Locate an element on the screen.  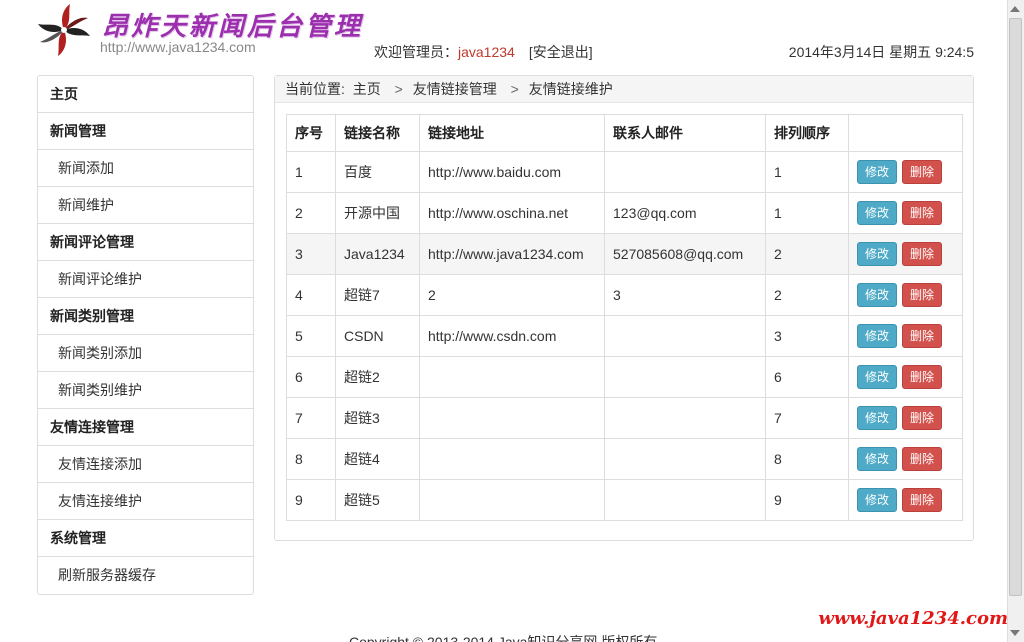
cell-order: 6 is located at coordinates (807, 377).